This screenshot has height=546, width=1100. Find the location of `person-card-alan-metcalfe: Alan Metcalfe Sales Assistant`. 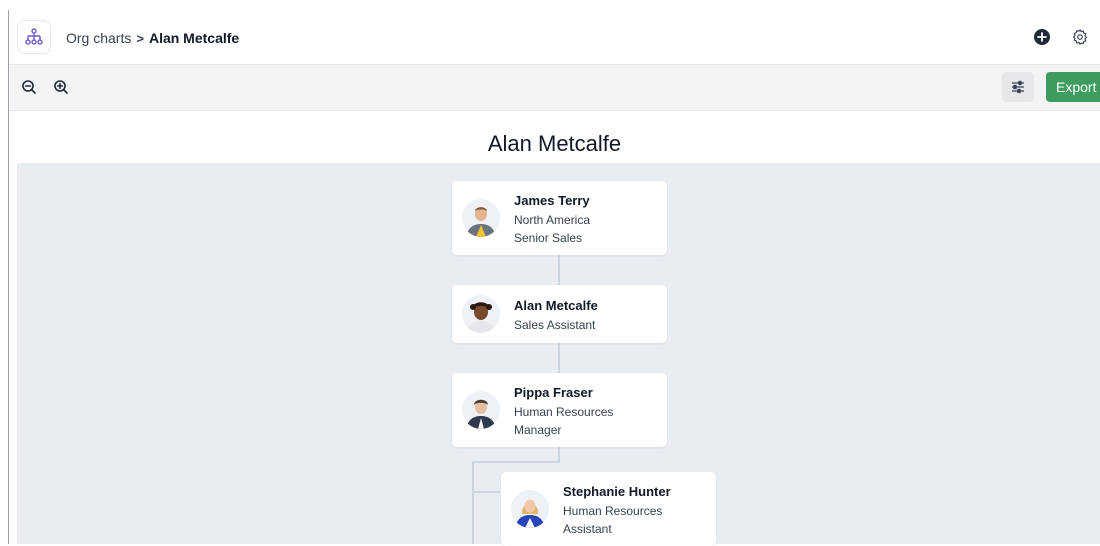

person-card-alan-metcalfe: Alan Metcalfe Sales Assistant is located at coordinates (559, 314).